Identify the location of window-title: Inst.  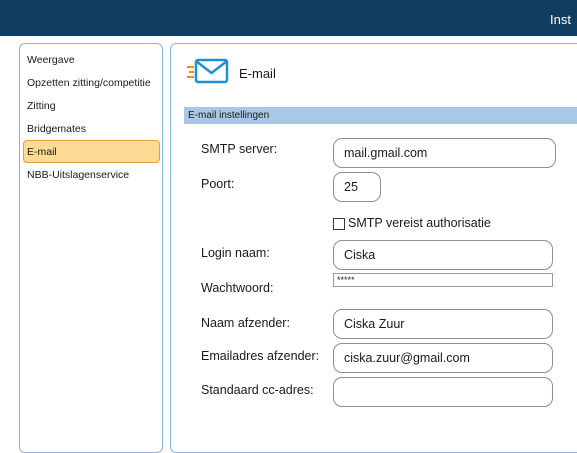
(560, 19).